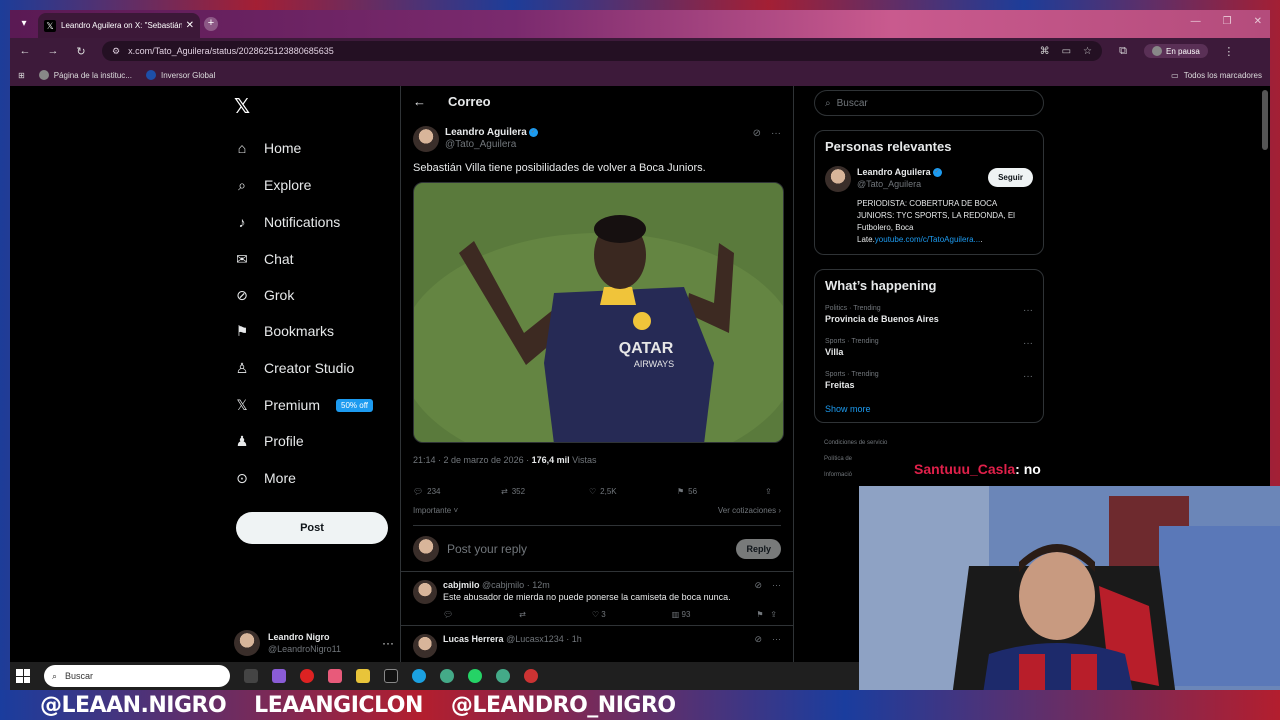 Image resolution: width=1280 pixels, height=720 pixels. I want to click on nav-profile: ♟ Profile, so click(269, 441).